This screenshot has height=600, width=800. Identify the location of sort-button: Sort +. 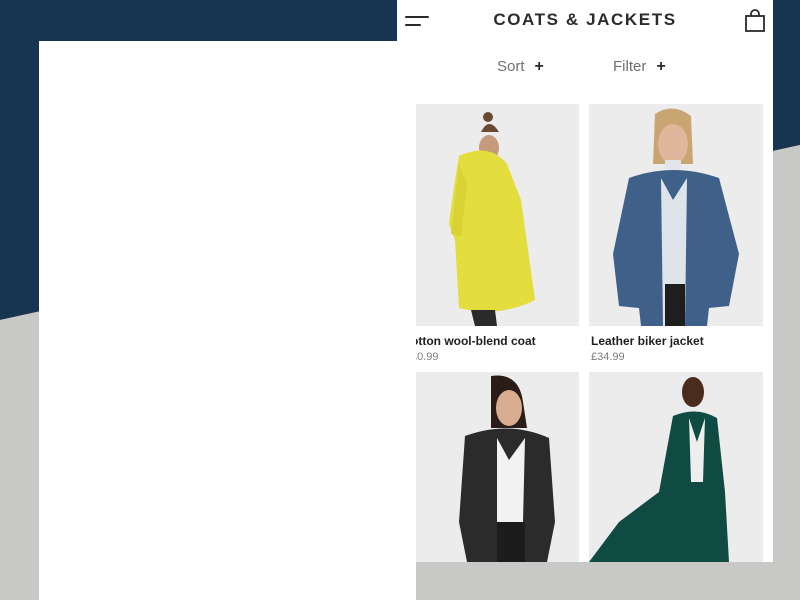
(520, 67).